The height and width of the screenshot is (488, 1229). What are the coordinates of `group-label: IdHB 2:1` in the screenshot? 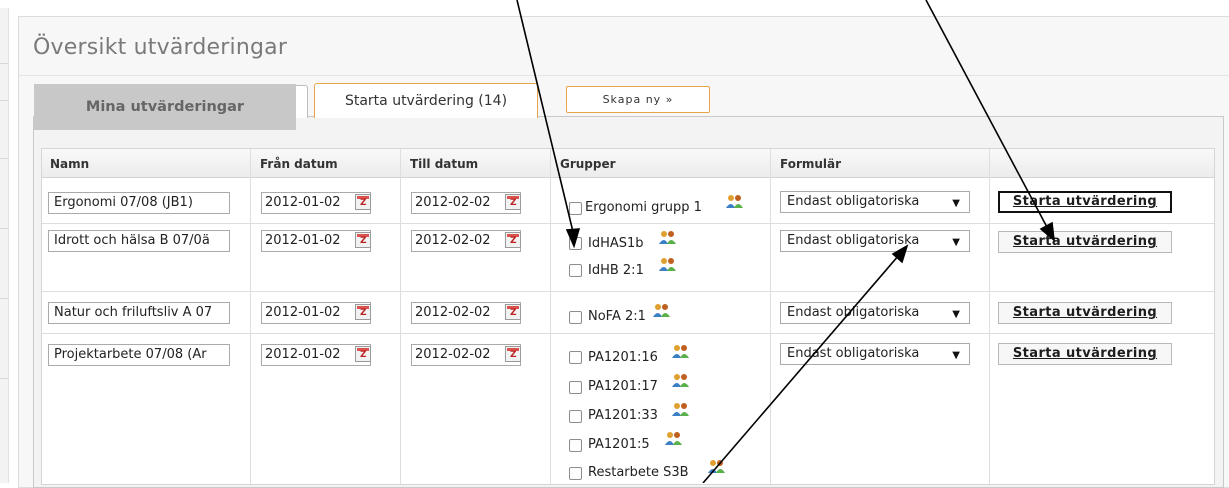 It's located at (616, 270).